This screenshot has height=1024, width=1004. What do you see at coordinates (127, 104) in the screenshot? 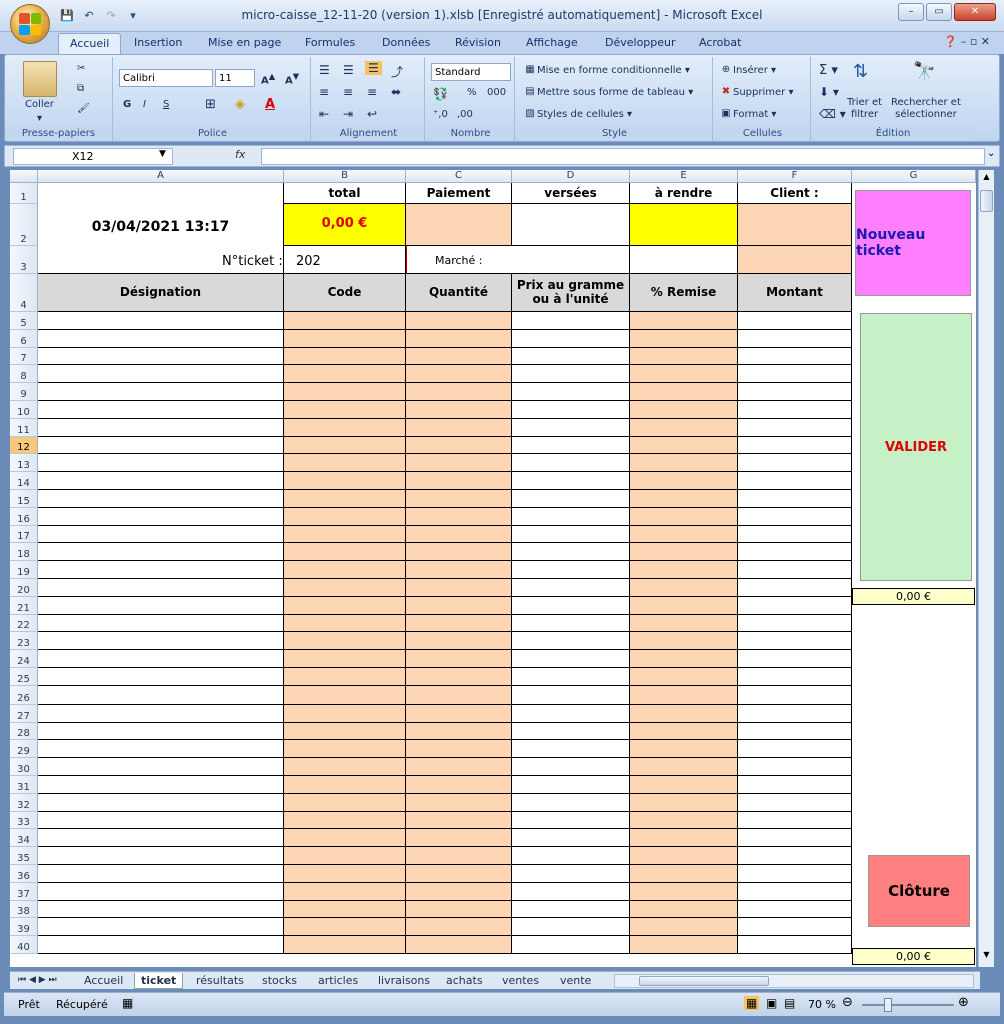
I see `bold-button: G` at bounding box center [127, 104].